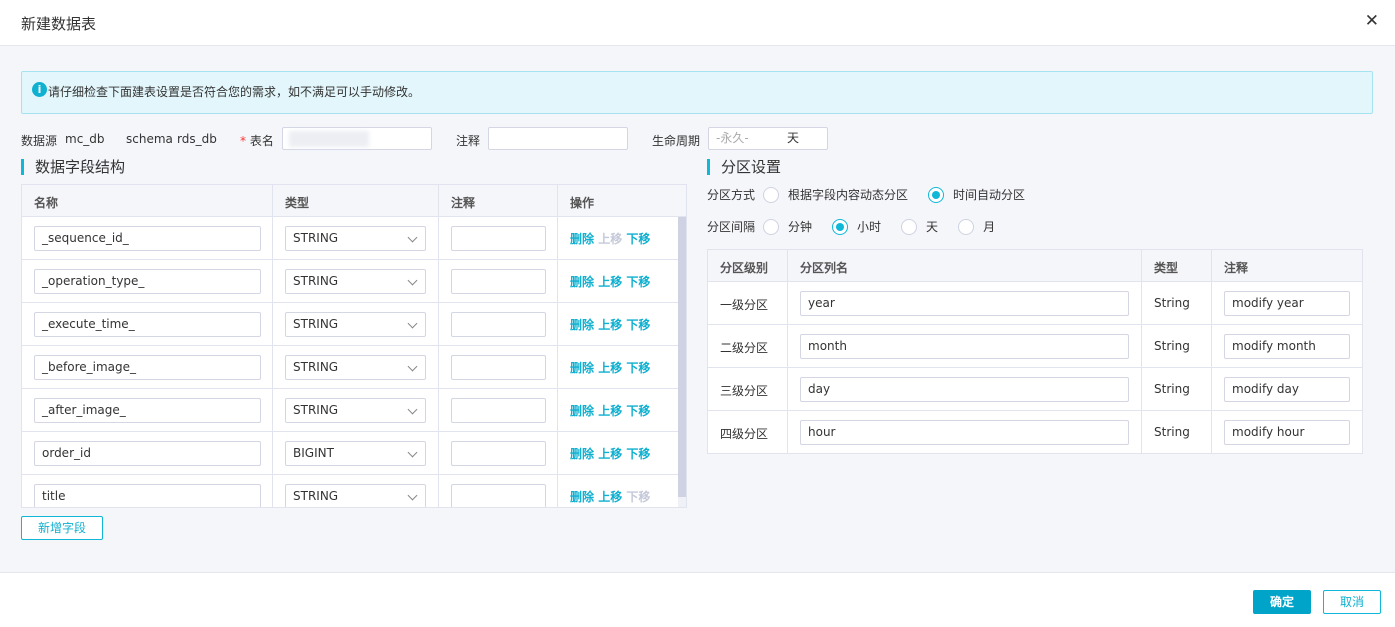 This screenshot has height=627, width=1395. Describe the element at coordinates (1287, 346) in the screenshot. I see `partition-comment-input: modify month` at that location.